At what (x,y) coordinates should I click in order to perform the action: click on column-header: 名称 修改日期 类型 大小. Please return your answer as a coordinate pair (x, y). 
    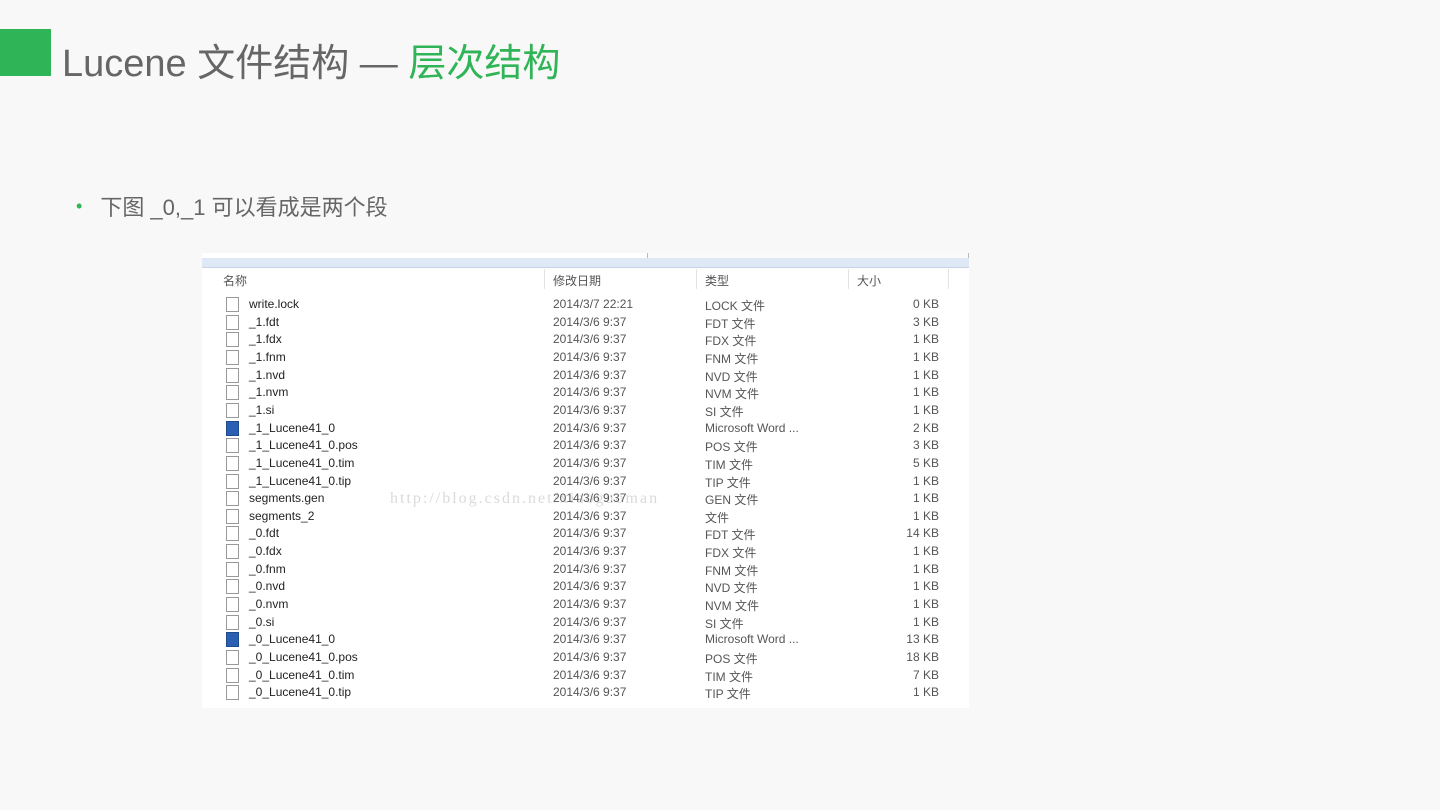
    Looking at the image, I should click on (585, 280).